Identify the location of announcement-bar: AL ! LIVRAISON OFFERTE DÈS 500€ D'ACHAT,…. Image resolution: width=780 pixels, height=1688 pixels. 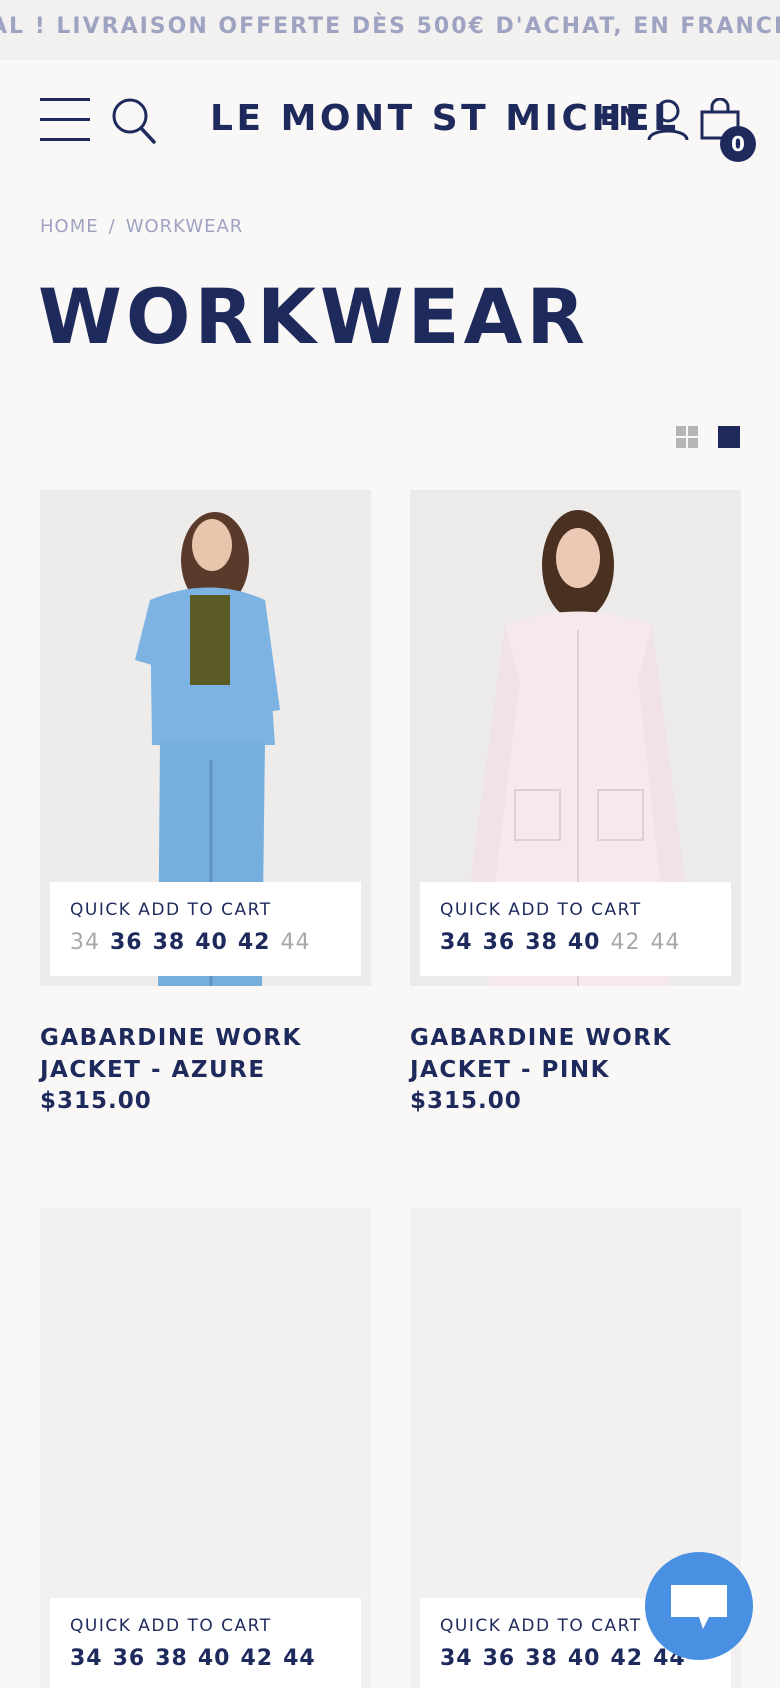
(390, 30).